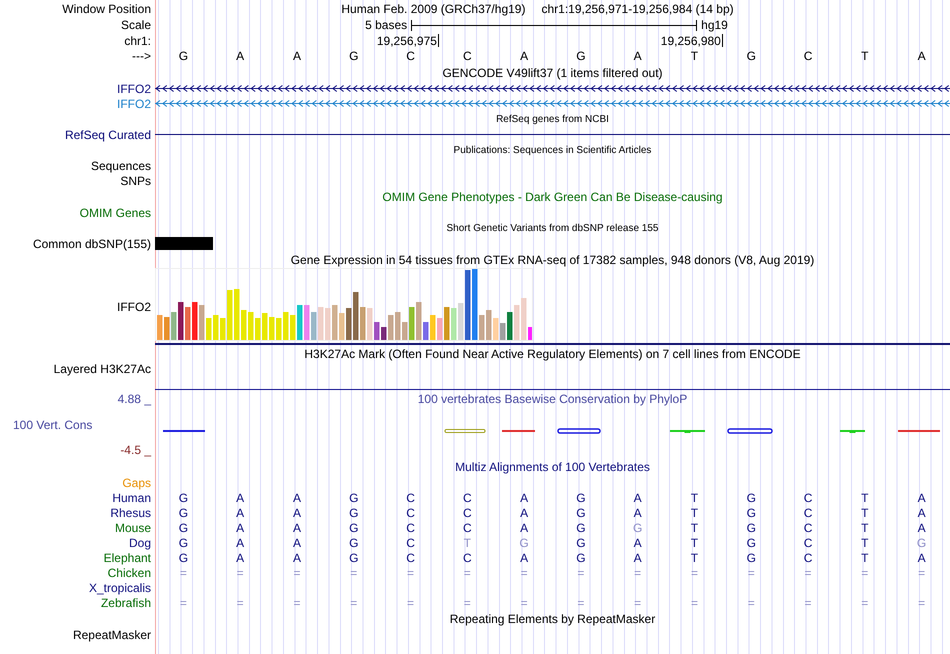 This screenshot has width=950, height=654. I want to click on track-label: OMIM Genes, so click(115, 213).